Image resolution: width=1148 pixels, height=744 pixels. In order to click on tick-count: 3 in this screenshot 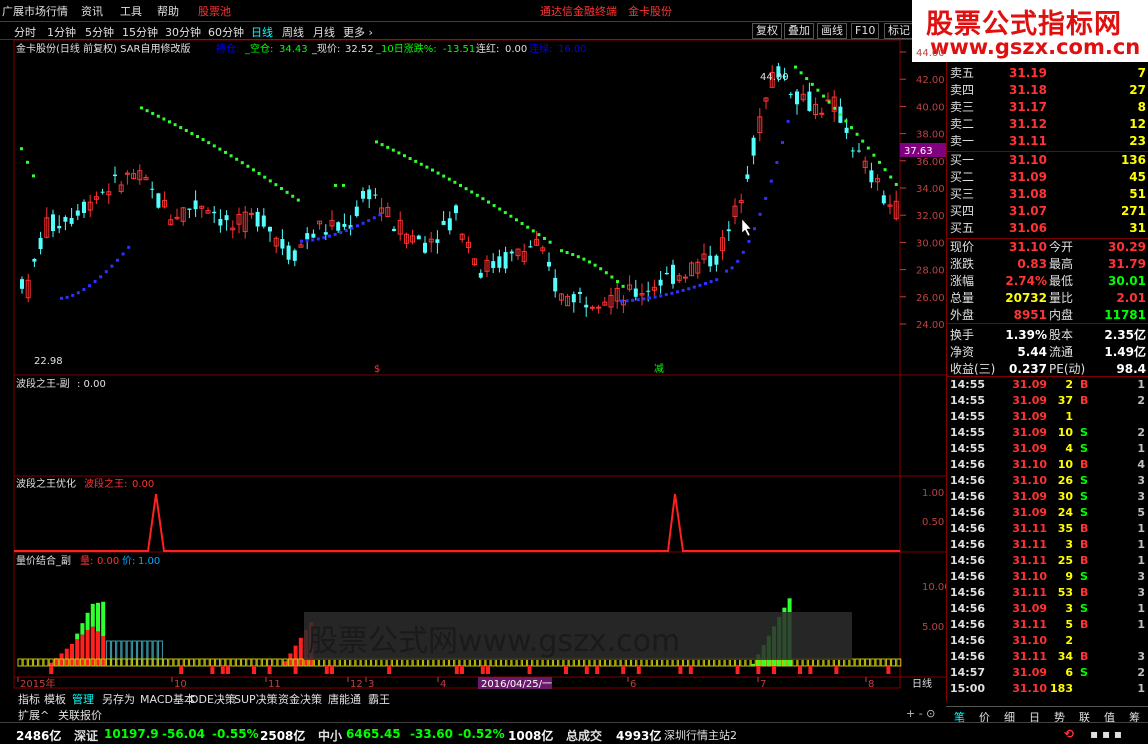, I will do `click(1141, 576)`.